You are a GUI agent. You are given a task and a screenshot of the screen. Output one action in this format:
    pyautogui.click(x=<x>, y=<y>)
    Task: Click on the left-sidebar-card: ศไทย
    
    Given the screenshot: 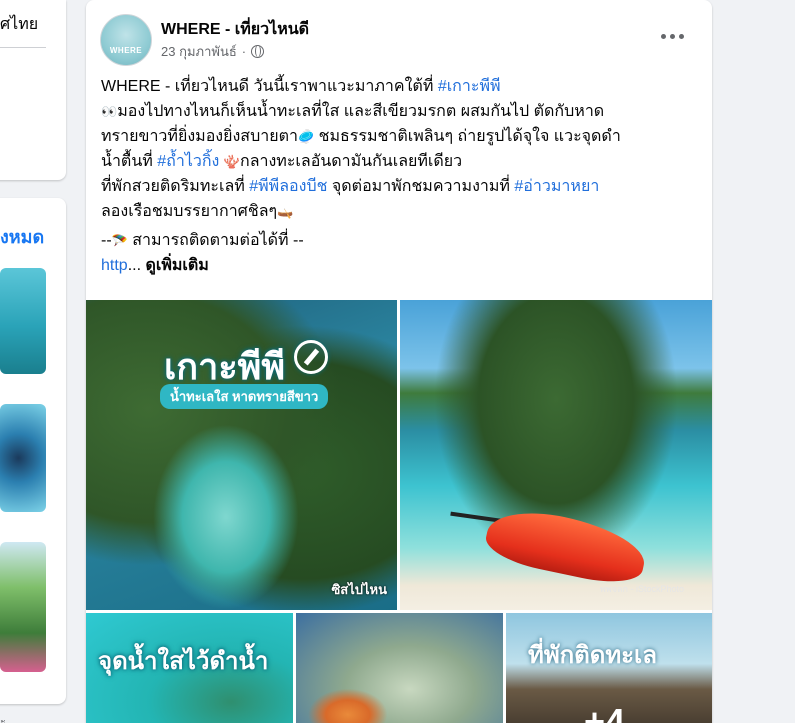 What is the action you would take?
    pyautogui.click(x=33, y=90)
    